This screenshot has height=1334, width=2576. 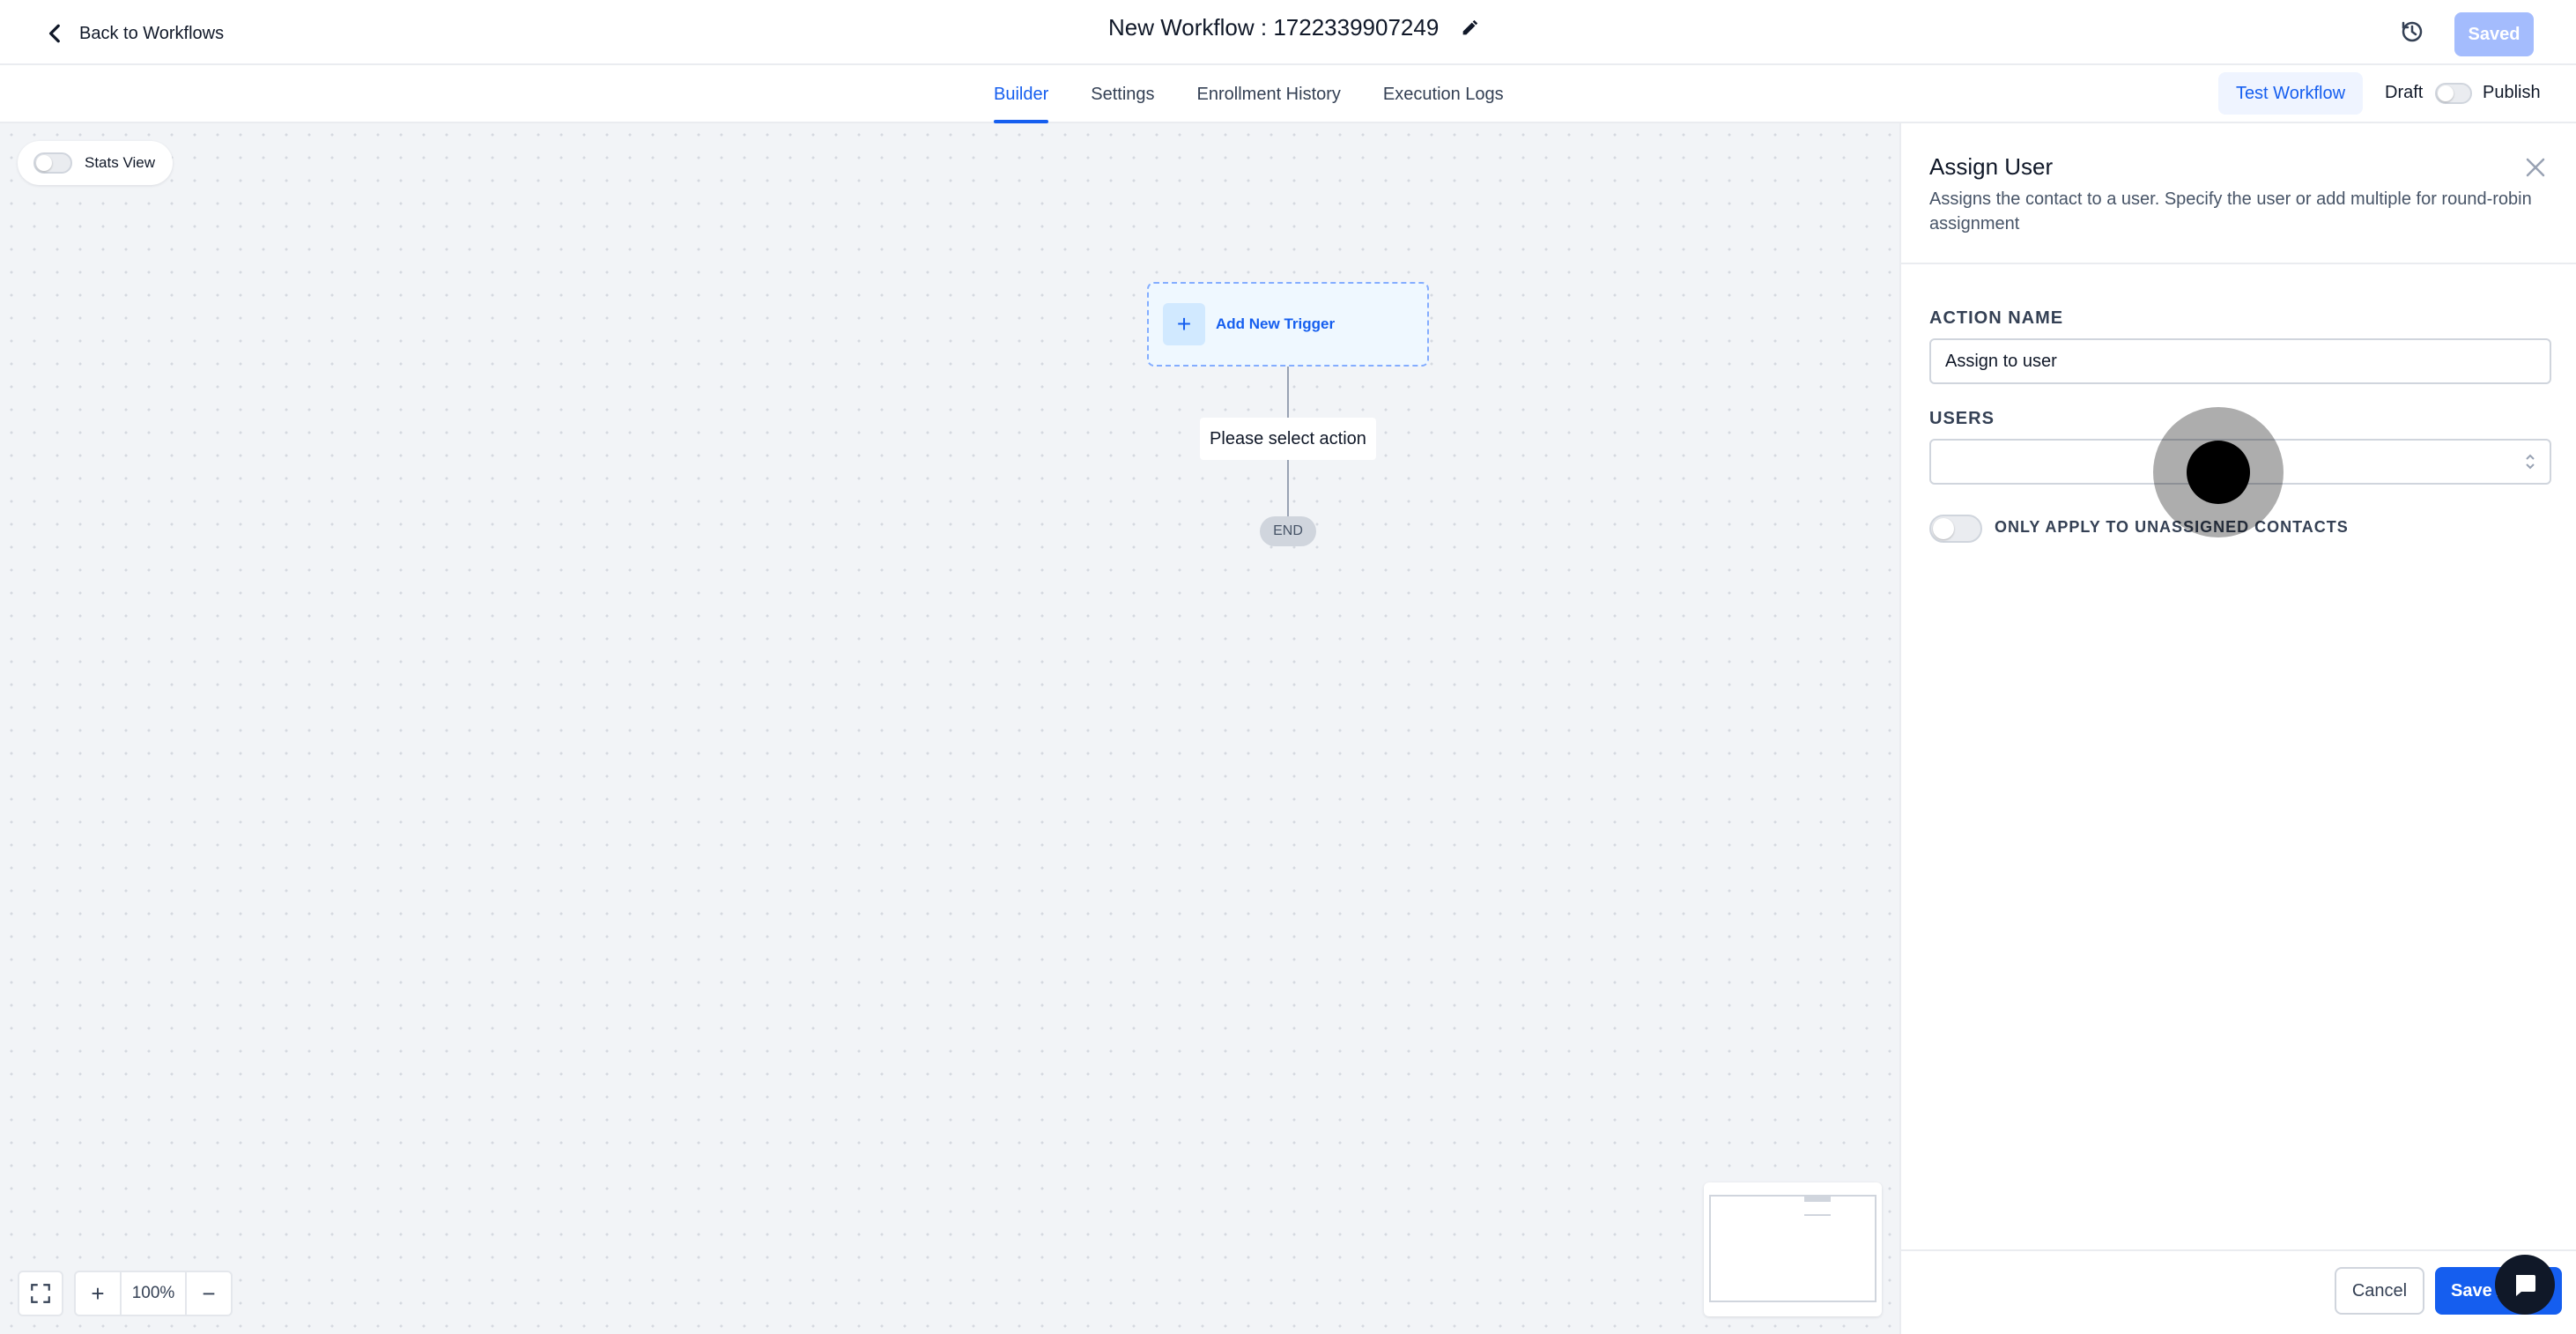 I want to click on action-node: Please select action, so click(x=1288, y=439).